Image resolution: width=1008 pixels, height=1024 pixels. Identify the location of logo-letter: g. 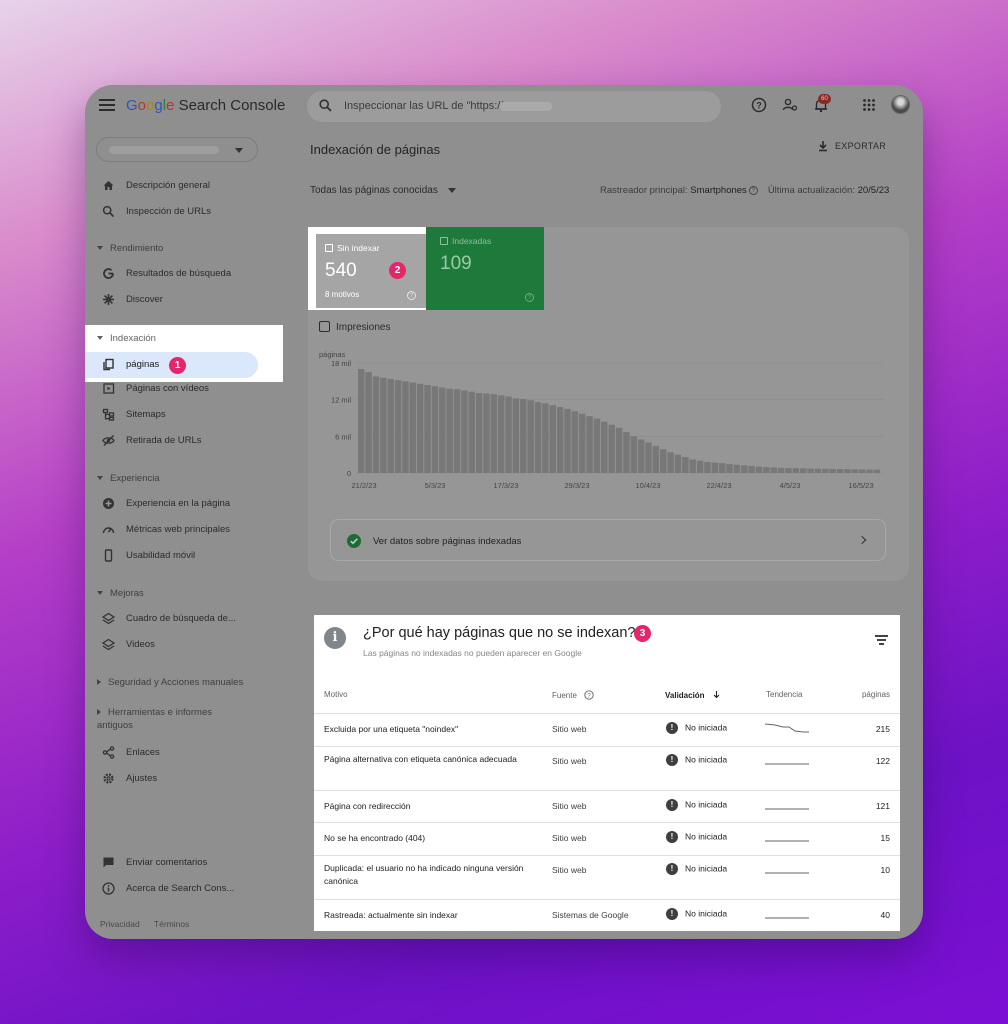
(158, 105).